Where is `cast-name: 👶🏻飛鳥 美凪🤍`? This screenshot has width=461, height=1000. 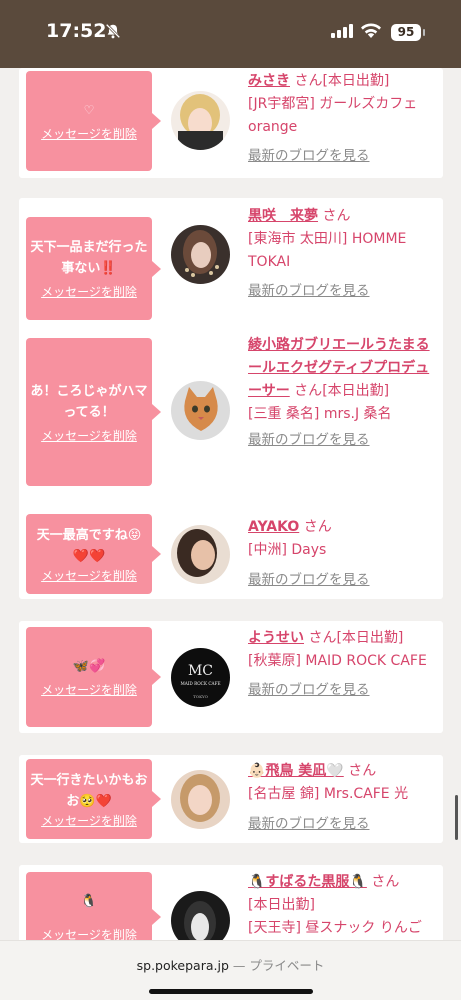
cast-name: 👶🏻飛鳥 美凪🤍 is located at coordinates (296, 771).